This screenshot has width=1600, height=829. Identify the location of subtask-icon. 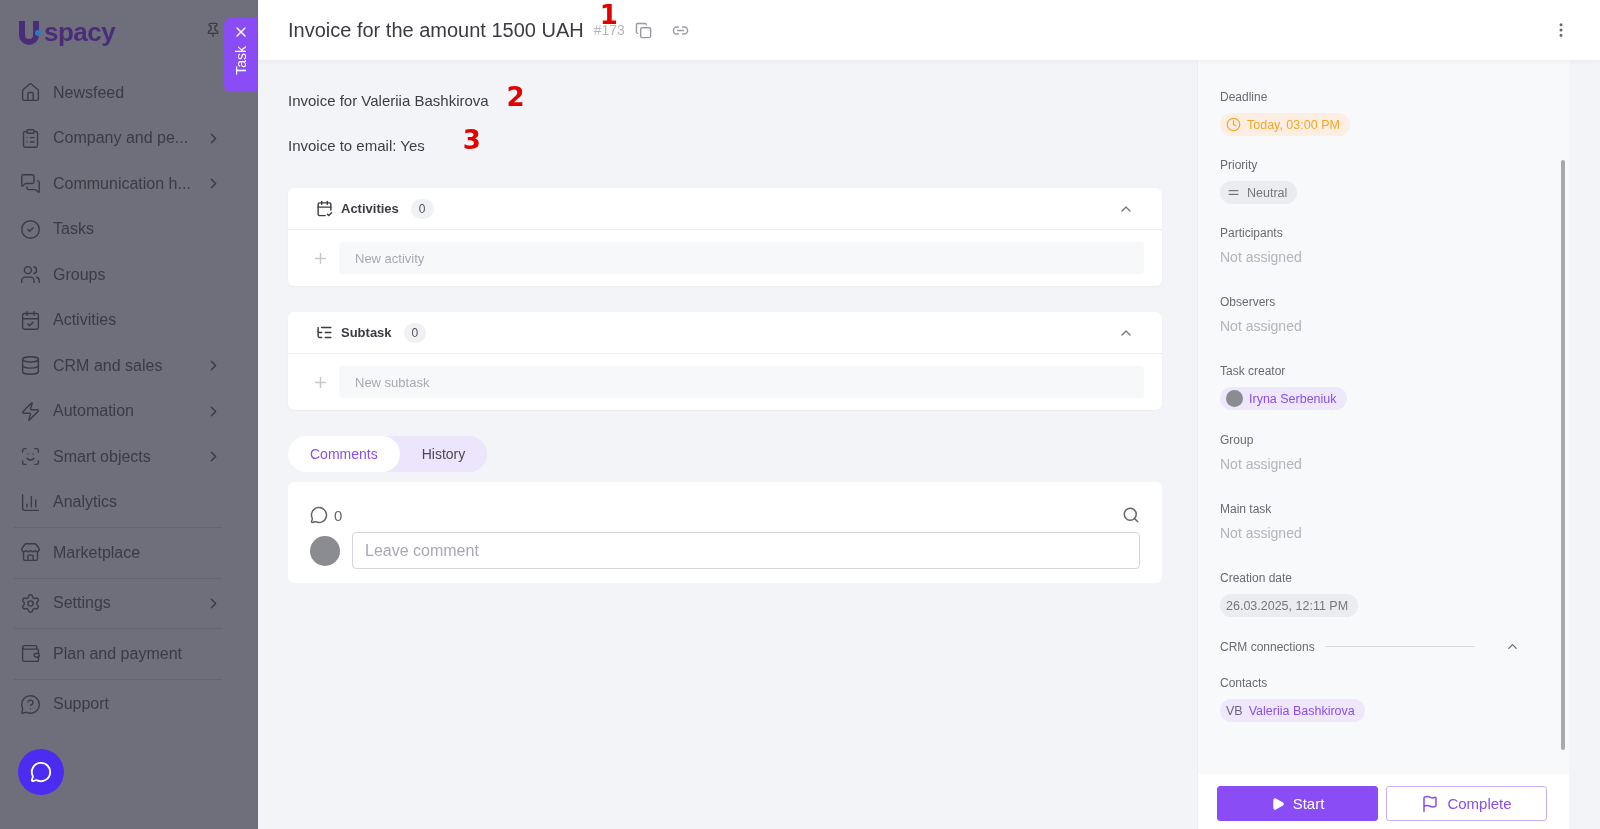
(324, 332).